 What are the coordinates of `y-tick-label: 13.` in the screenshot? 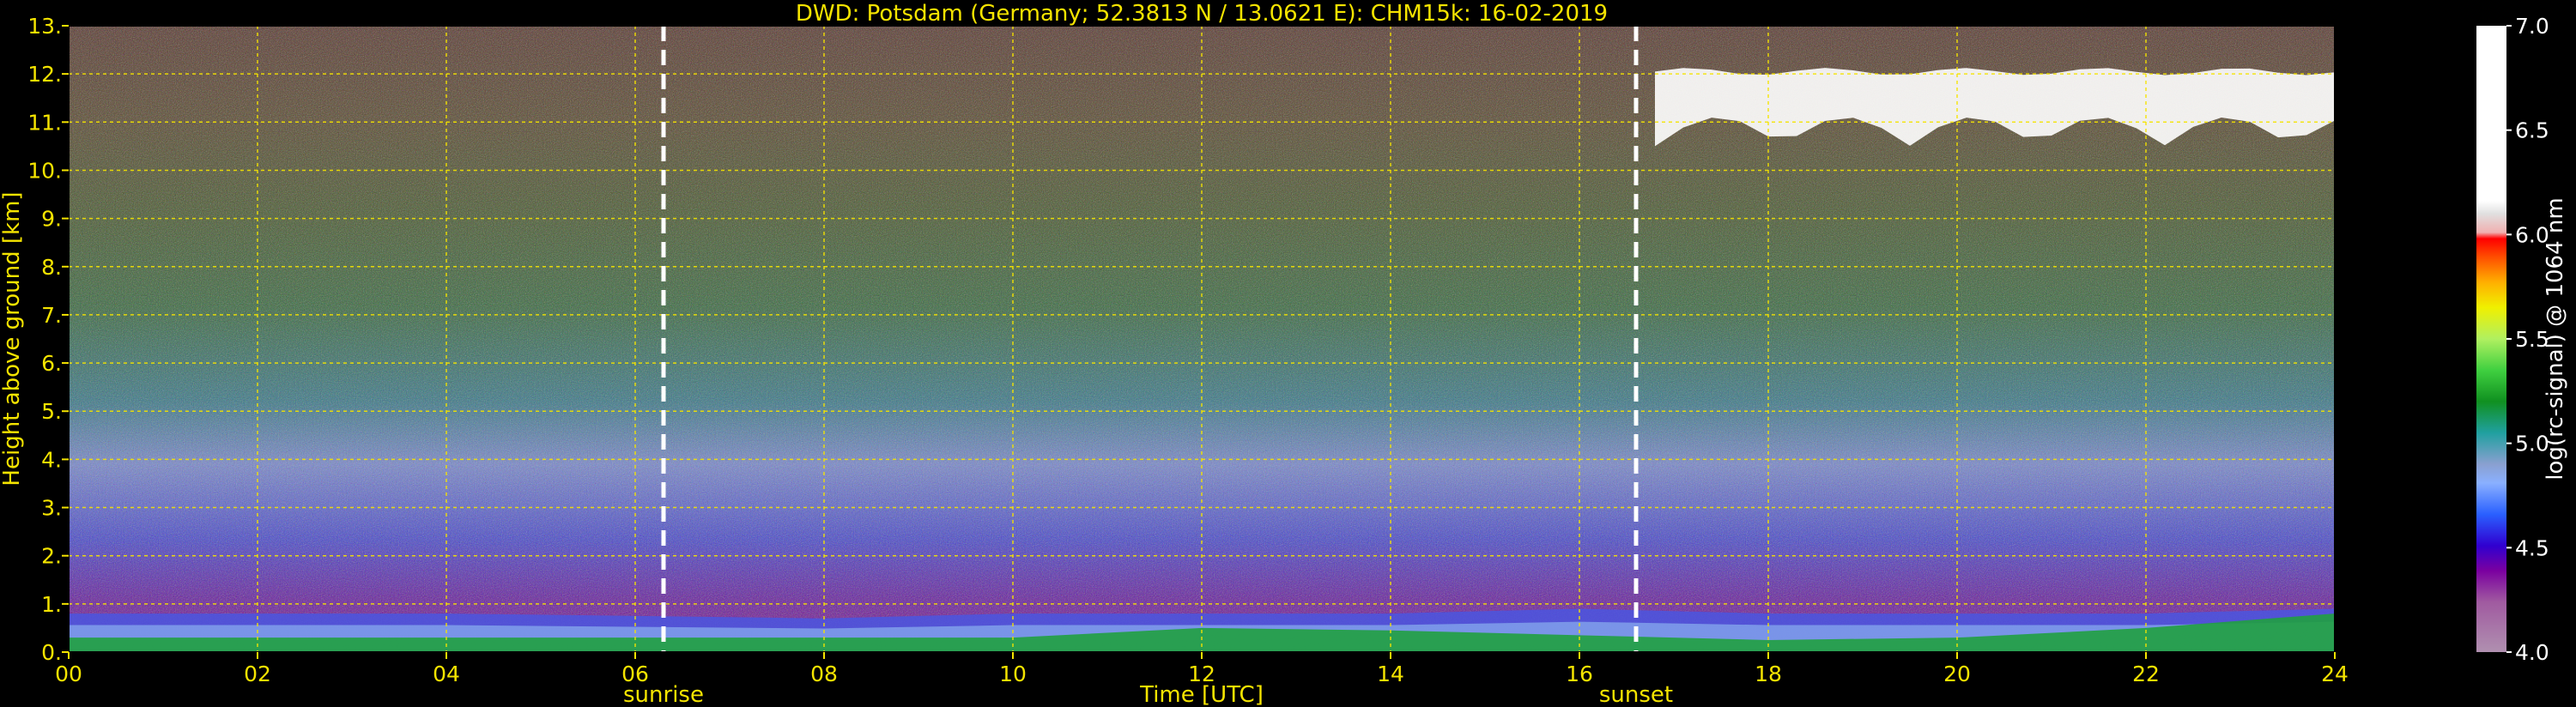 It's located at (44, 26).